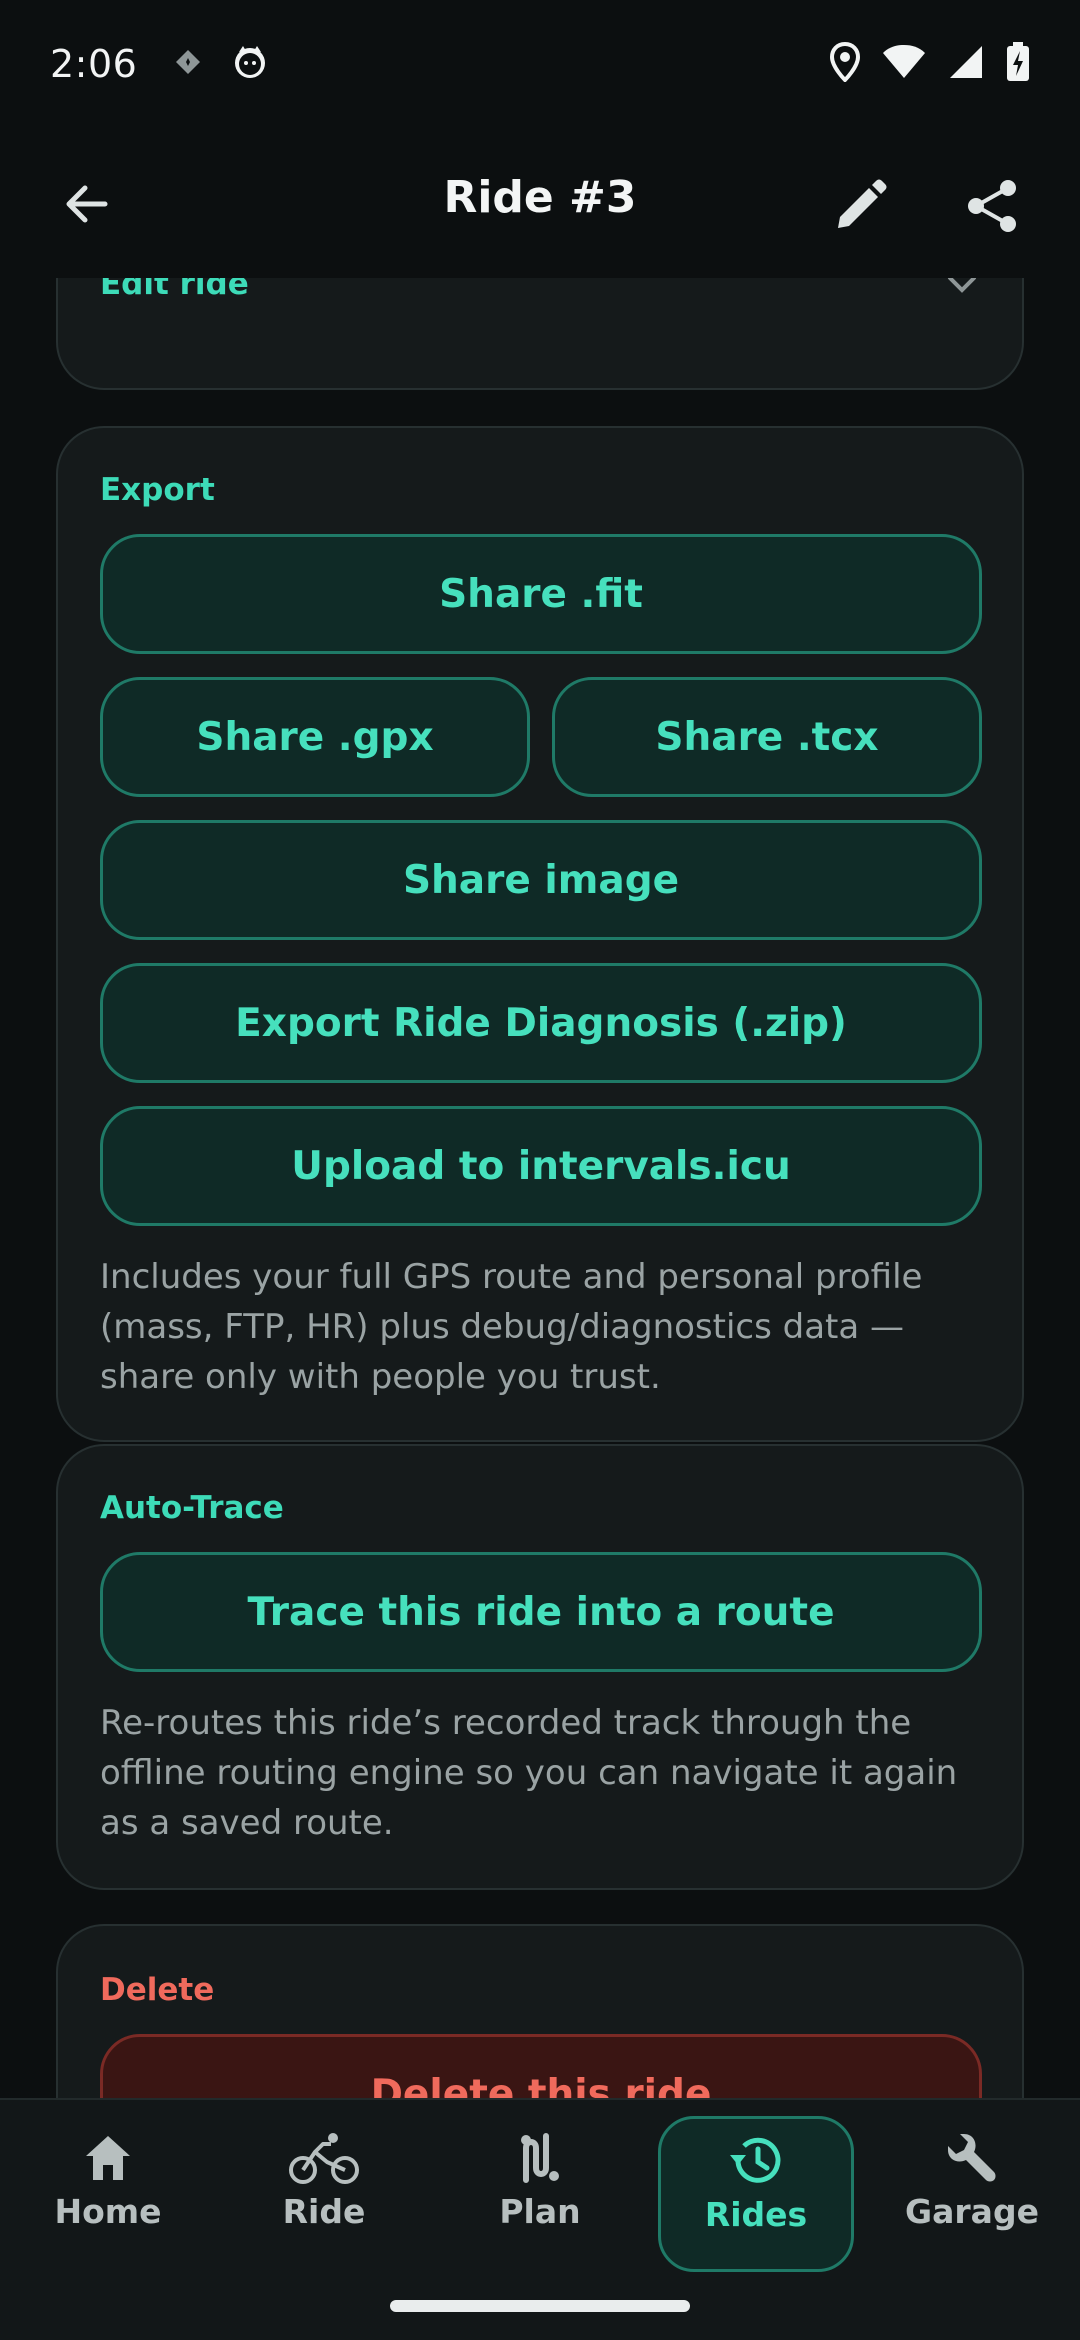 The height and width of the screenshot is (2340, 1080). Describe the element at coordinates (972, 2158) in the screenshot. I see `wrench-icon` at that location.